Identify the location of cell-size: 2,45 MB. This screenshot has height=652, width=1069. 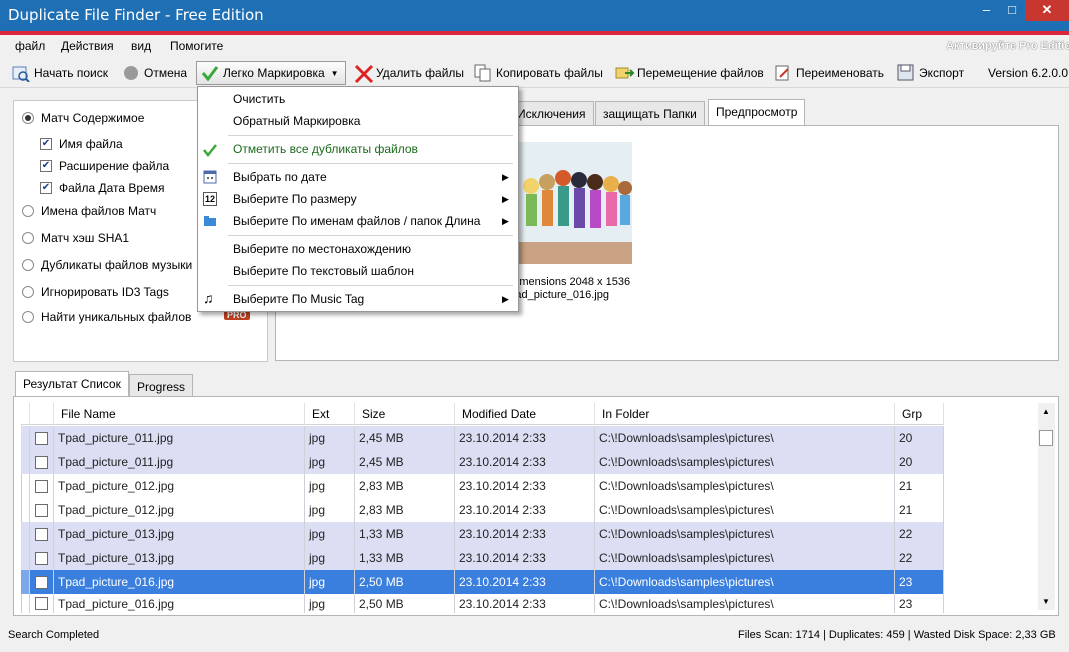
(405, 438).